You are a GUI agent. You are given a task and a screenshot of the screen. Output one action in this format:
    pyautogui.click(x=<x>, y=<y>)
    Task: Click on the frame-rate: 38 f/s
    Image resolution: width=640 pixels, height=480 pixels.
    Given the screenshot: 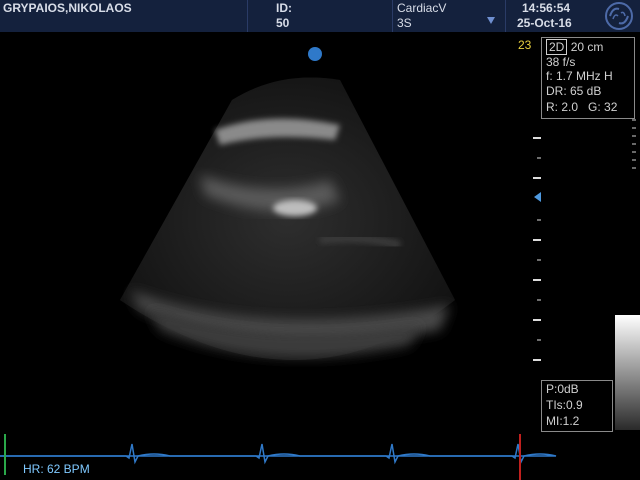 What is the action you would take?
    pyautogui.click(x=561, y=62)
    